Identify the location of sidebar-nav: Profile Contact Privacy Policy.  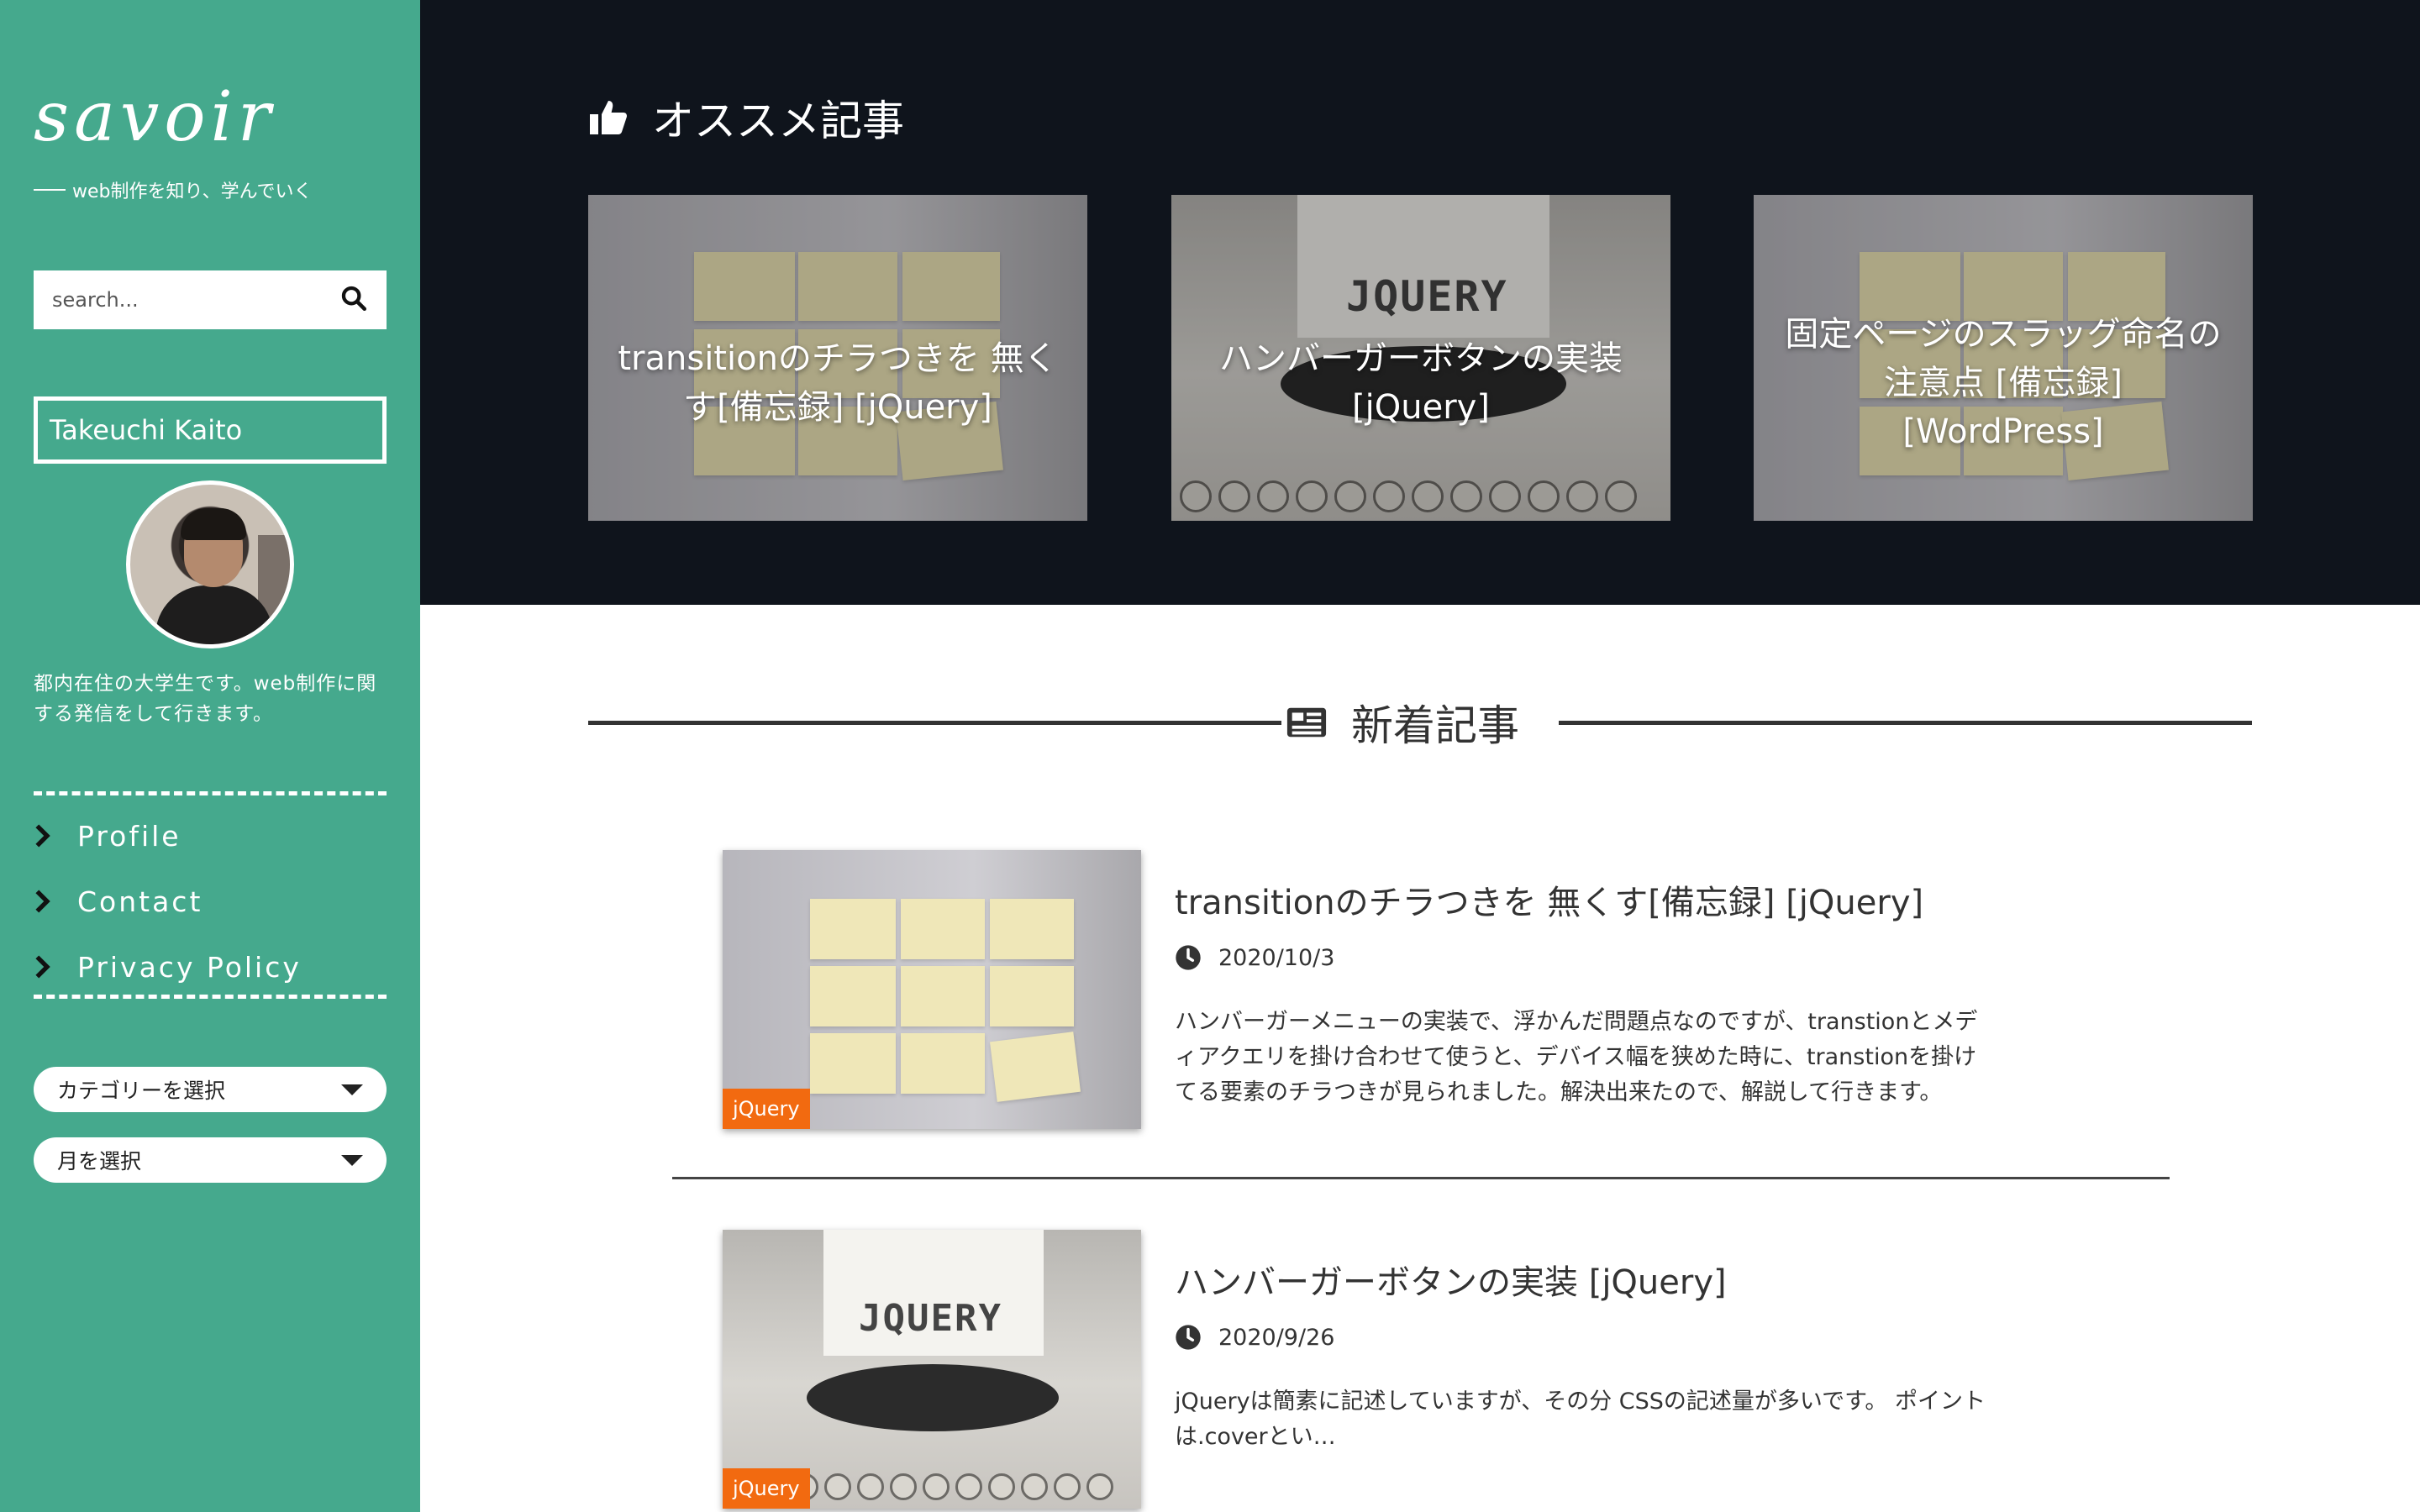
(210, 901).